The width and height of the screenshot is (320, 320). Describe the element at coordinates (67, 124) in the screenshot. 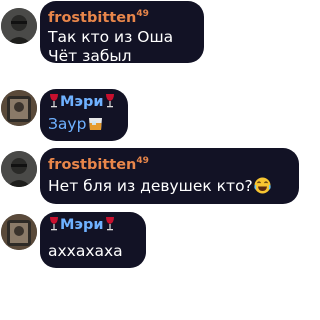

I see `mention-link: Заур` at that location.